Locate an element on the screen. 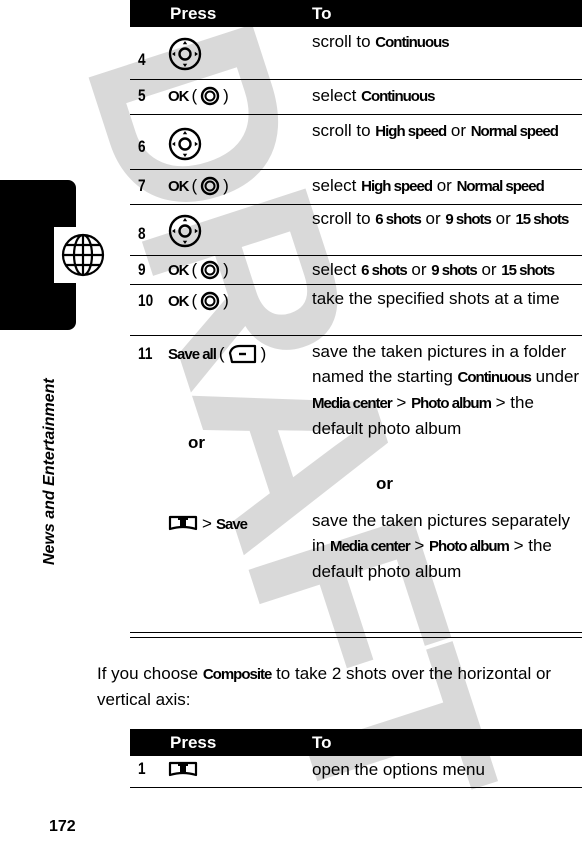 The image size is (582, 847). table-row: 4 scroll to Continuous is located at coordinates (356, 53).